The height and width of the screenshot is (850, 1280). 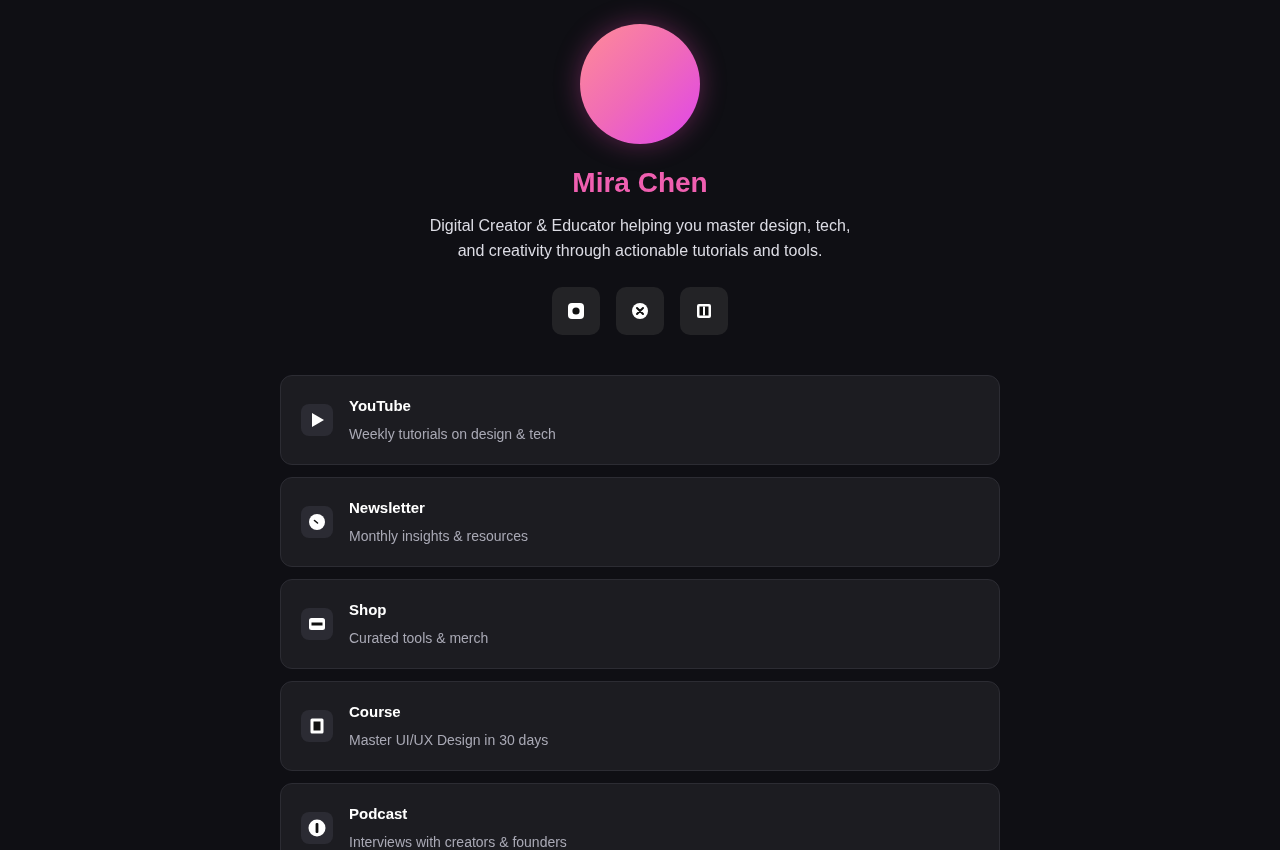 What do you see at coordinates (640, 183) in the screenshot?
I see `profile-name: Mira Chen` at bounding box center [640, 183].